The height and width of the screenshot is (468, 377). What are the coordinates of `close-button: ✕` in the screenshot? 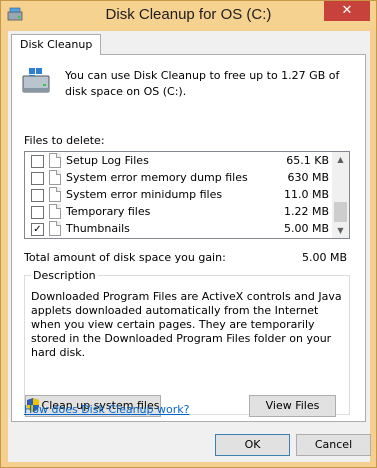 It's located at (347, 11).